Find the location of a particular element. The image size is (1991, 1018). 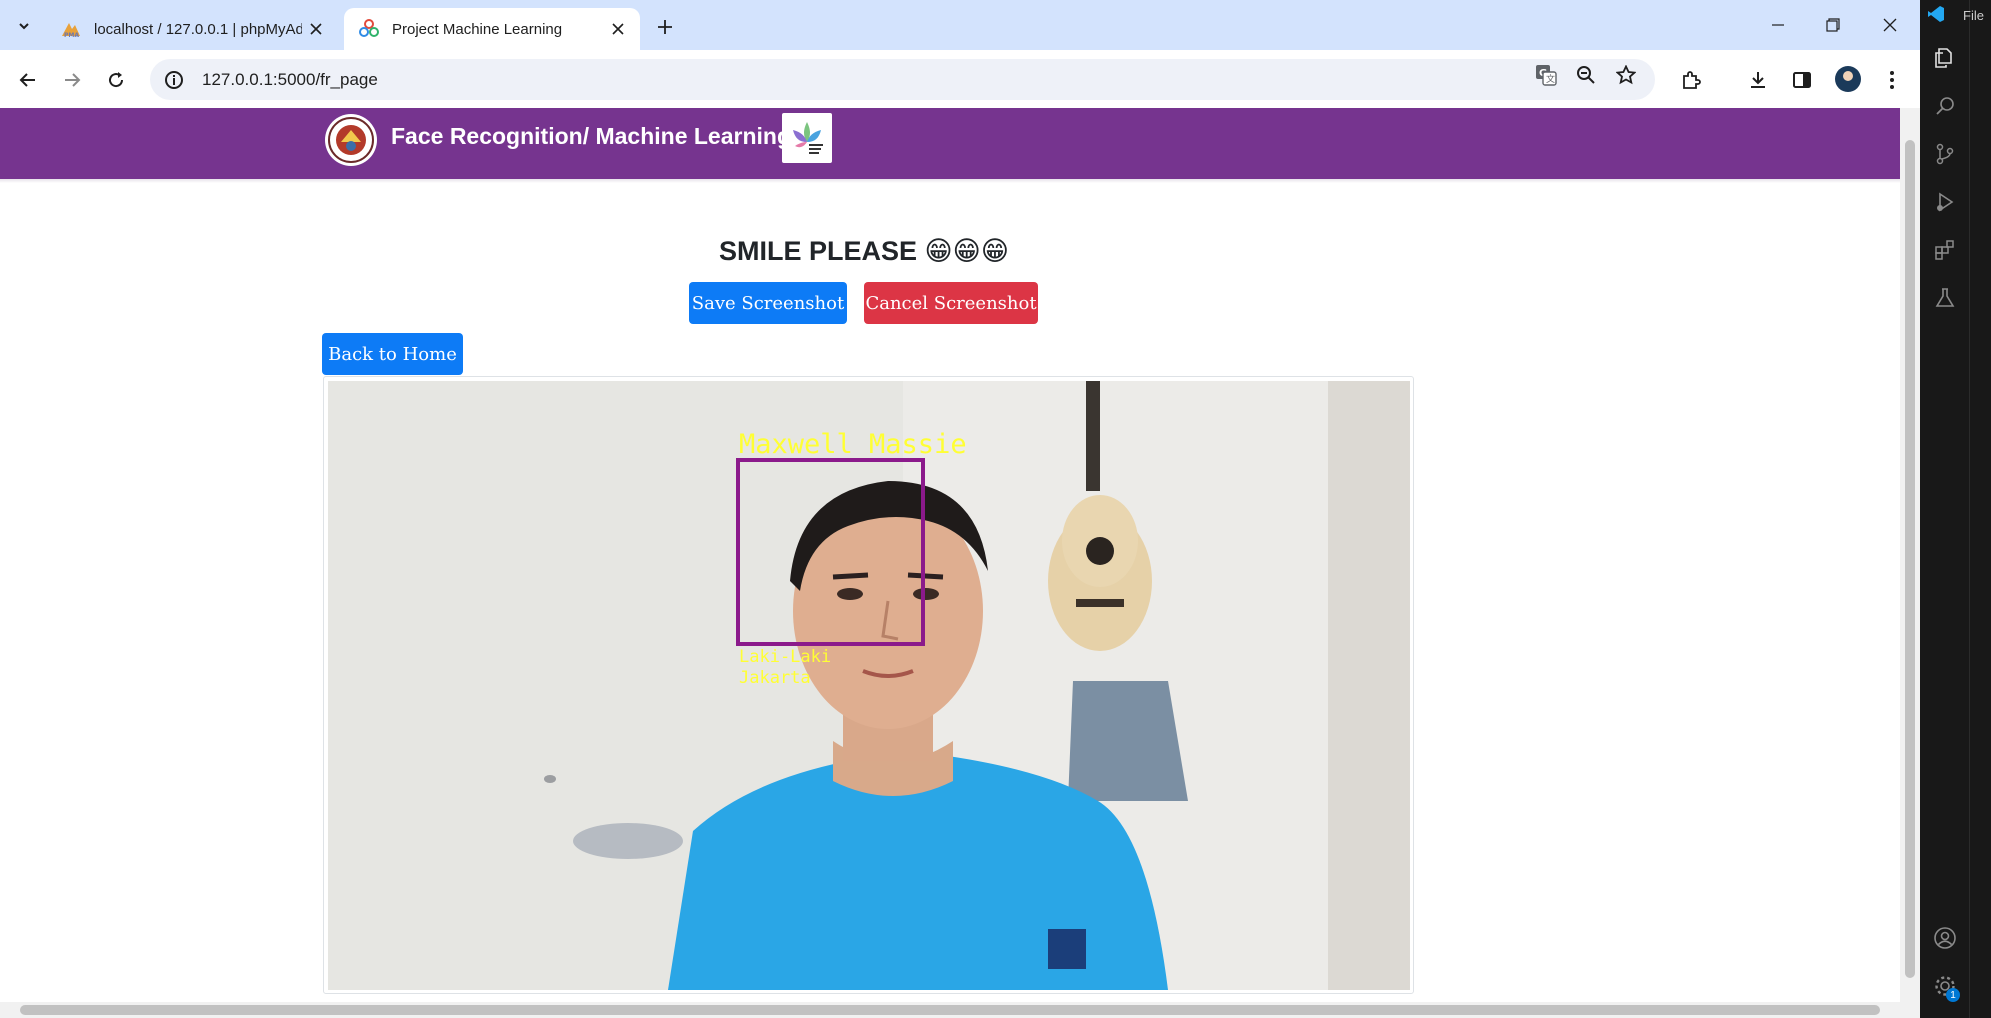

navbar-brand: Face Recognition/ Machine Learning is located at coordinates (591, 136).